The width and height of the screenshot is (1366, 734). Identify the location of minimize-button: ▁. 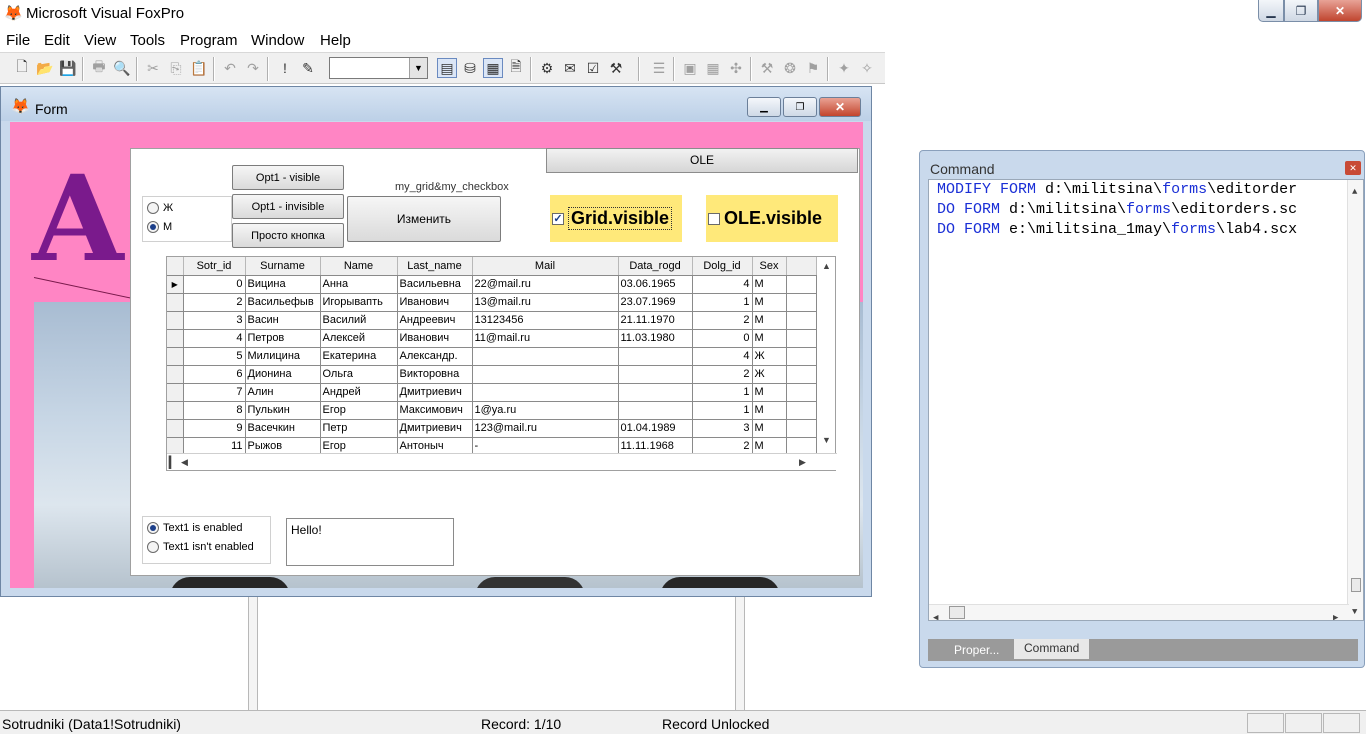
(1271, 11).